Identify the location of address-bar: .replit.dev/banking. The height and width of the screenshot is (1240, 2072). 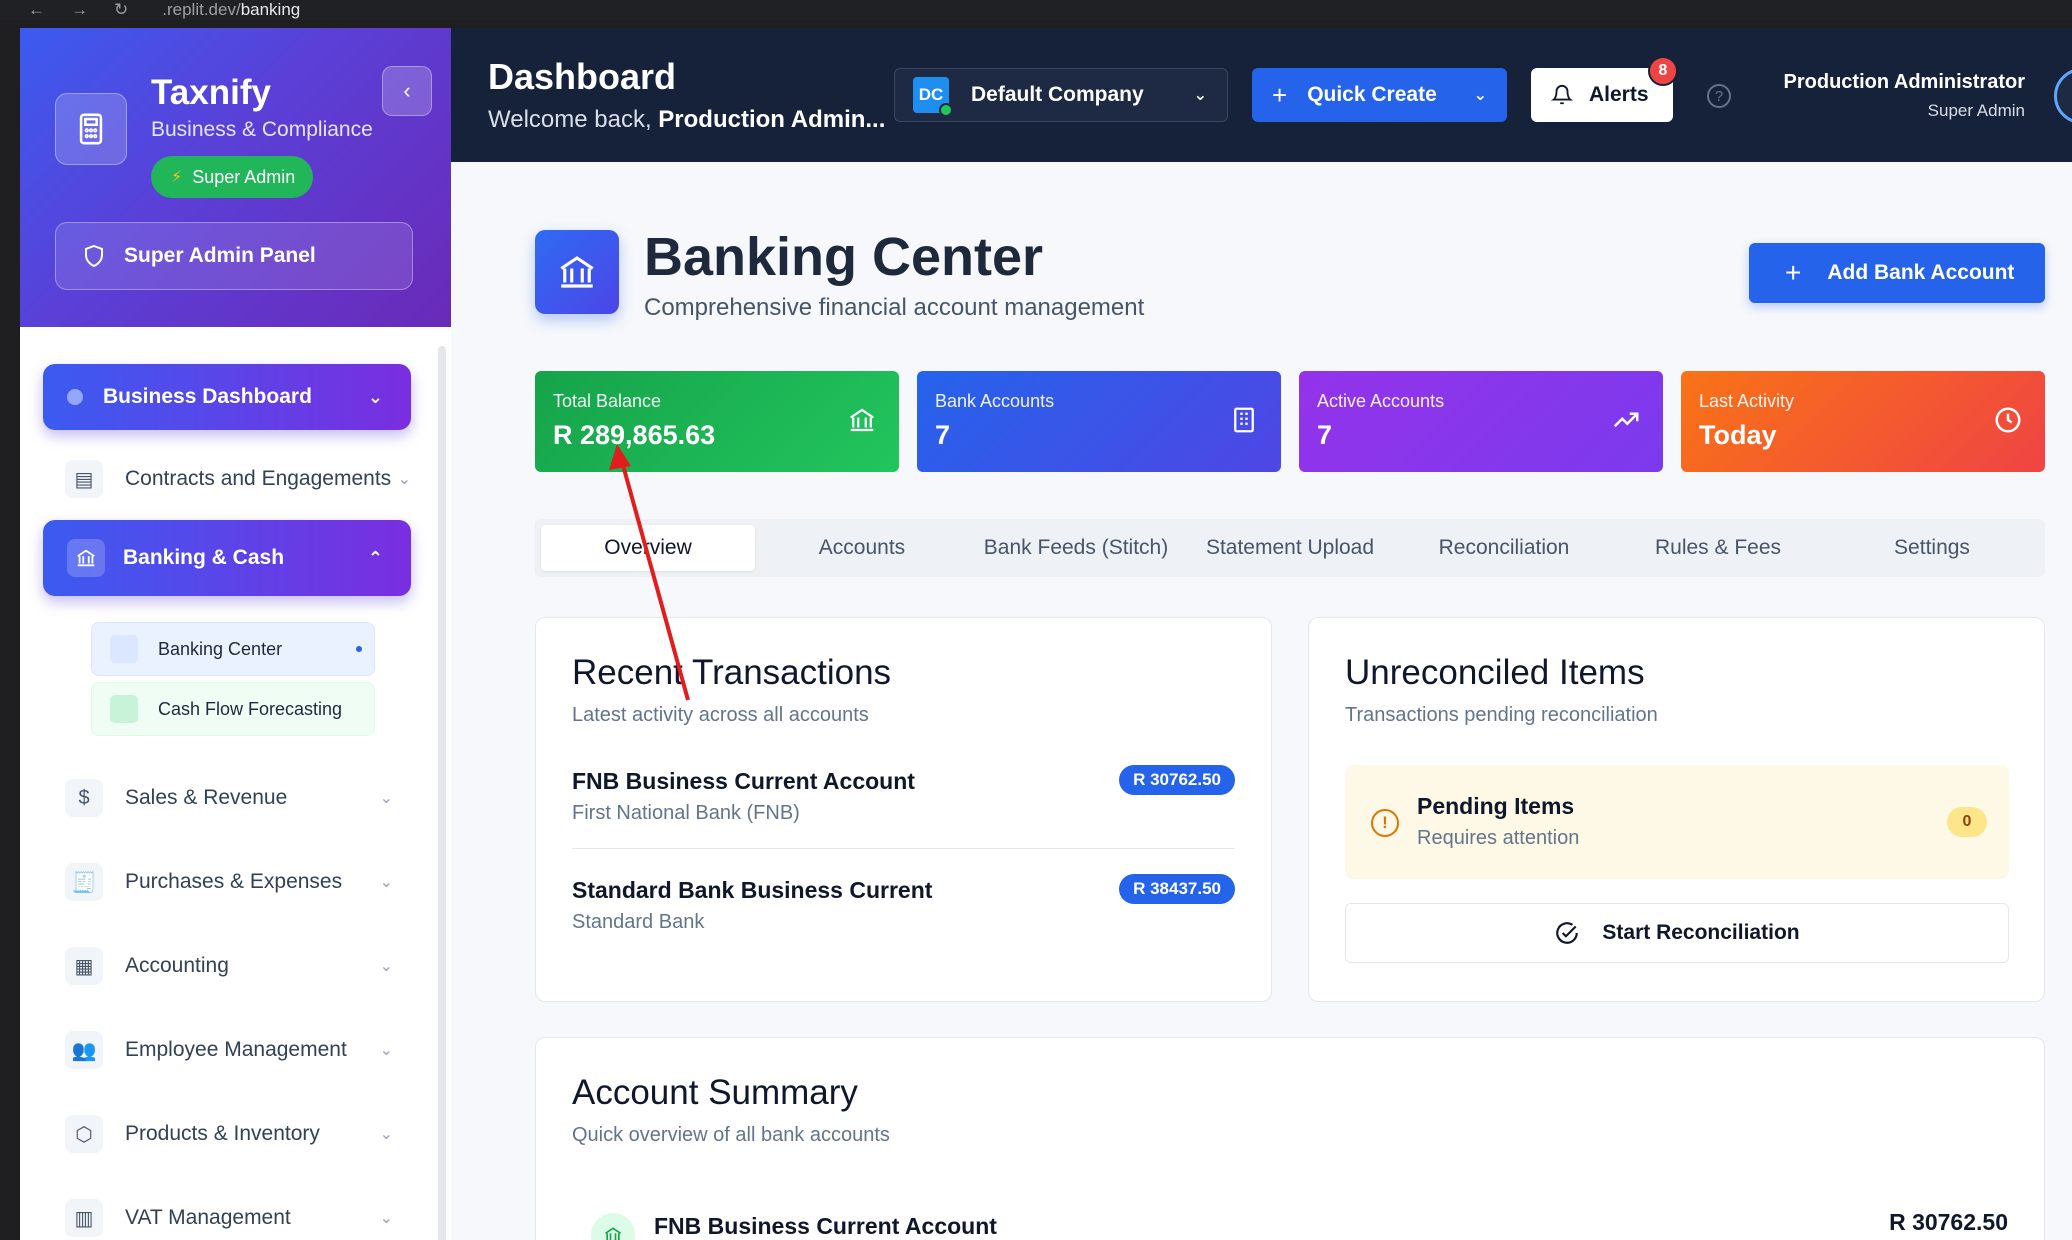
(231, 10).